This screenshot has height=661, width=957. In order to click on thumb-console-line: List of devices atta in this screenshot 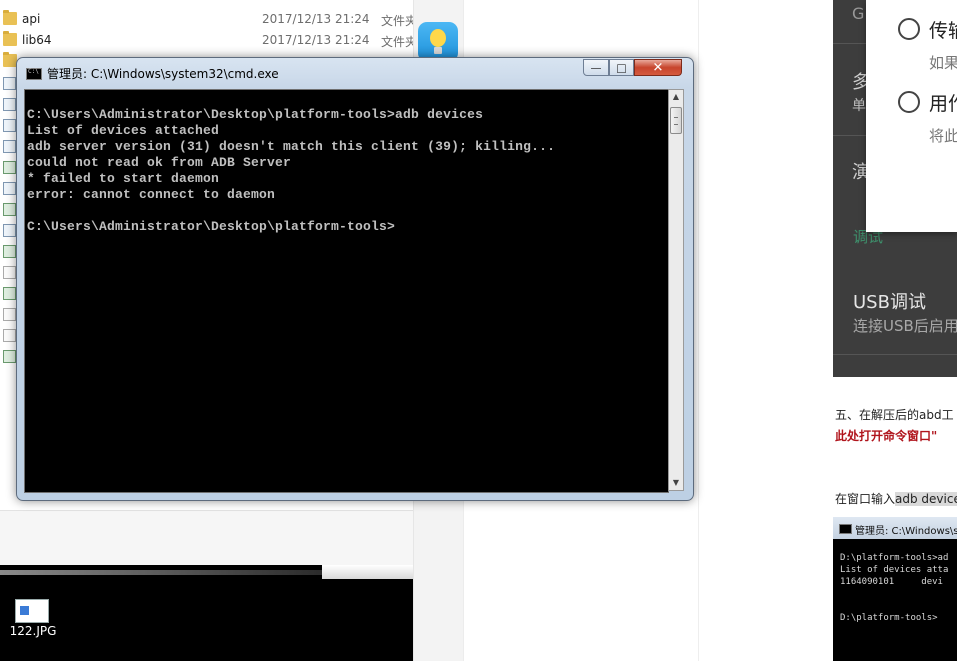, I will do `click(894, 570)`.